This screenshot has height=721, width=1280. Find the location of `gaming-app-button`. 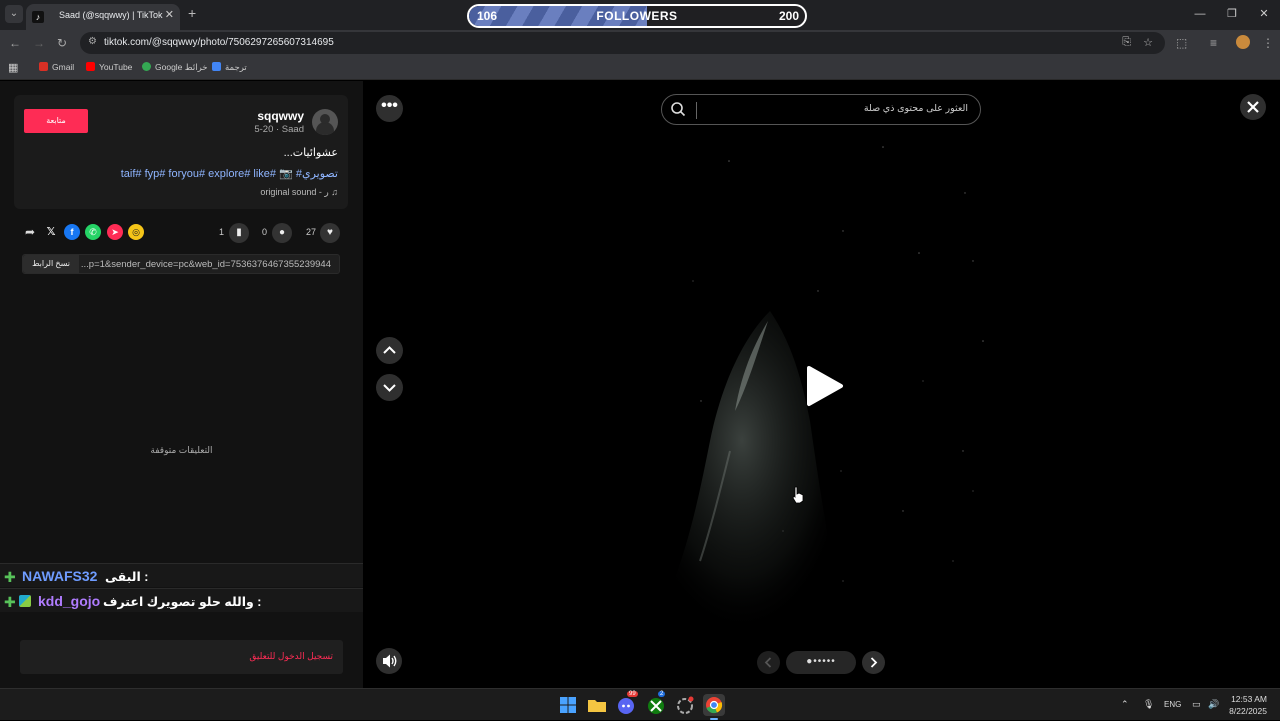

gaming-app-button is located at coordinates (685, 705).